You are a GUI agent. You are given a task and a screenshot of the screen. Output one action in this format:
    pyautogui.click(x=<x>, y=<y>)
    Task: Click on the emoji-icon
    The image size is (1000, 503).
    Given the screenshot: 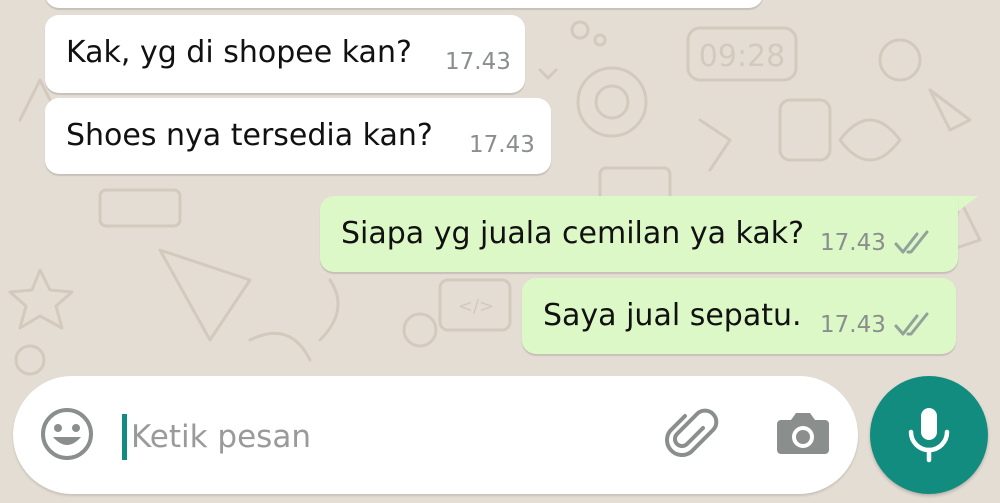 What is the action you would take?
    pyautogui.click(x=67, y=434)
    